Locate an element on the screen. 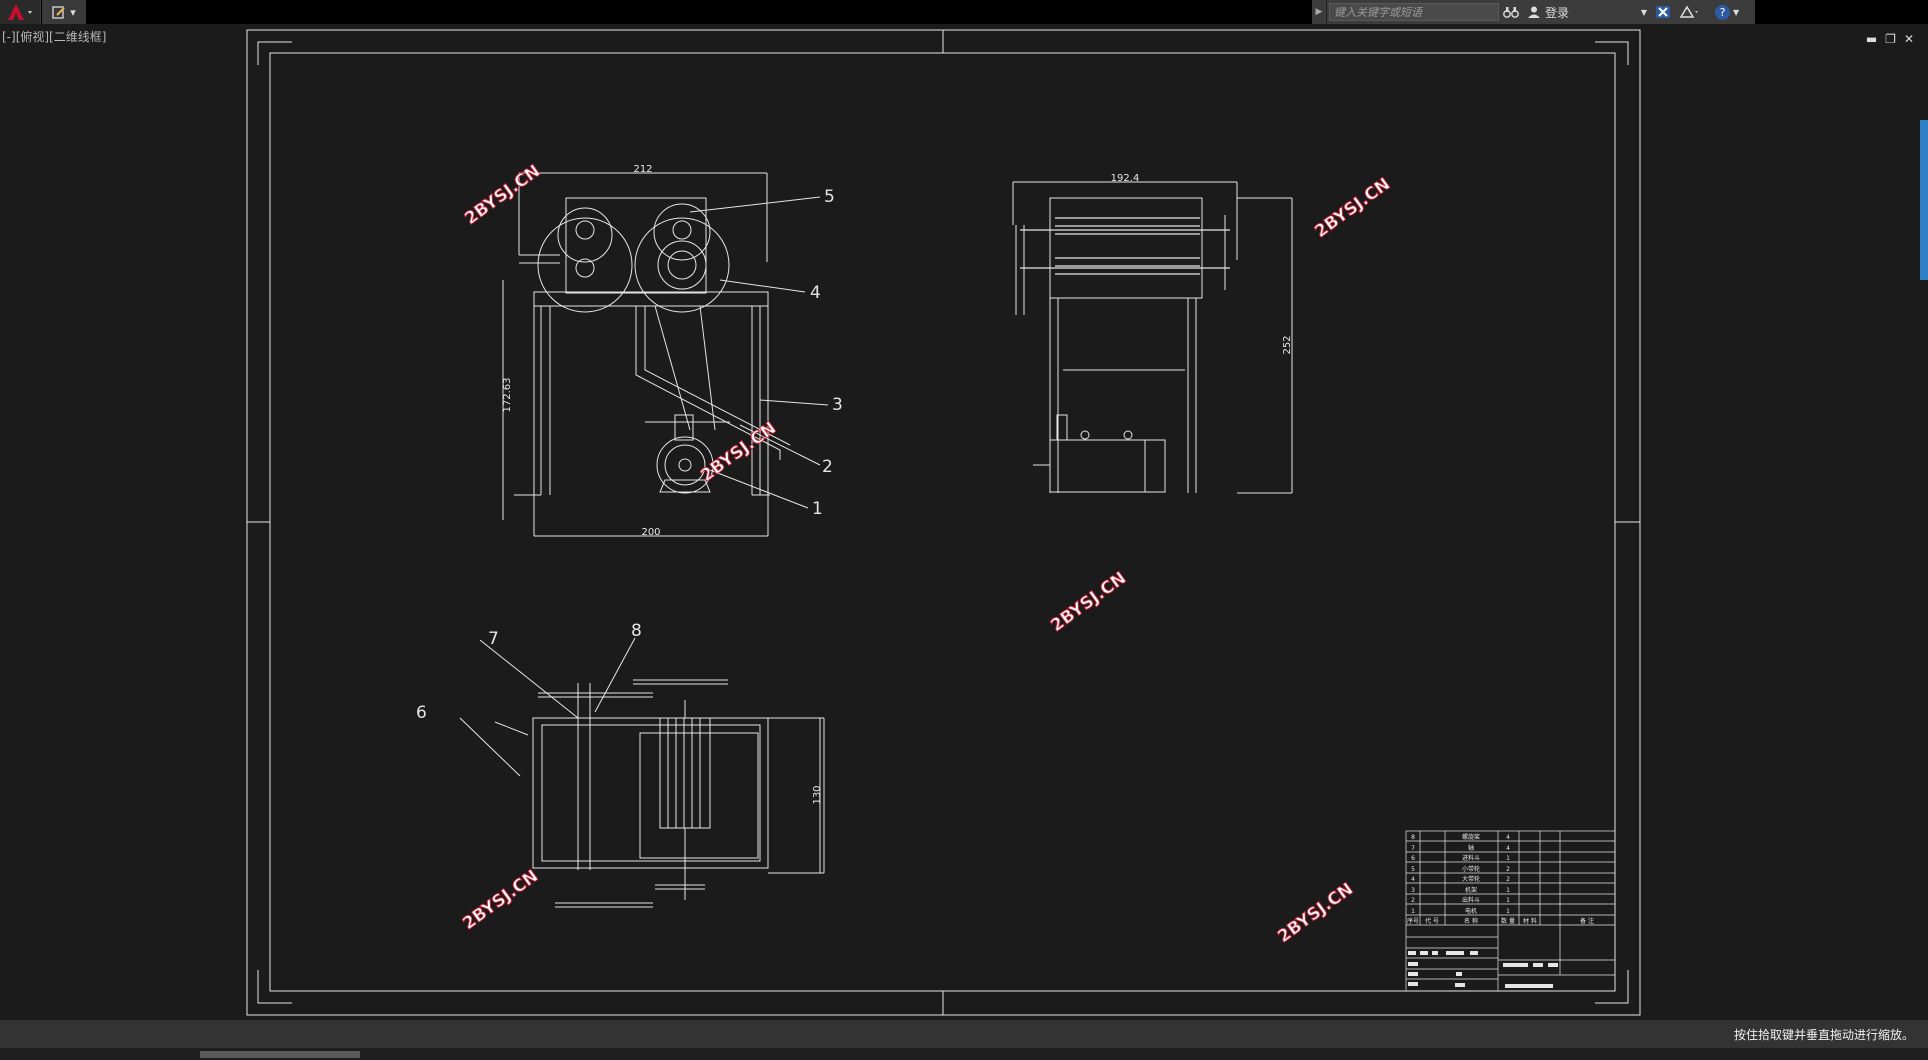 The image size is (1928, 1060). svg-text: 材 料 is located at coordinates (1530, 921).